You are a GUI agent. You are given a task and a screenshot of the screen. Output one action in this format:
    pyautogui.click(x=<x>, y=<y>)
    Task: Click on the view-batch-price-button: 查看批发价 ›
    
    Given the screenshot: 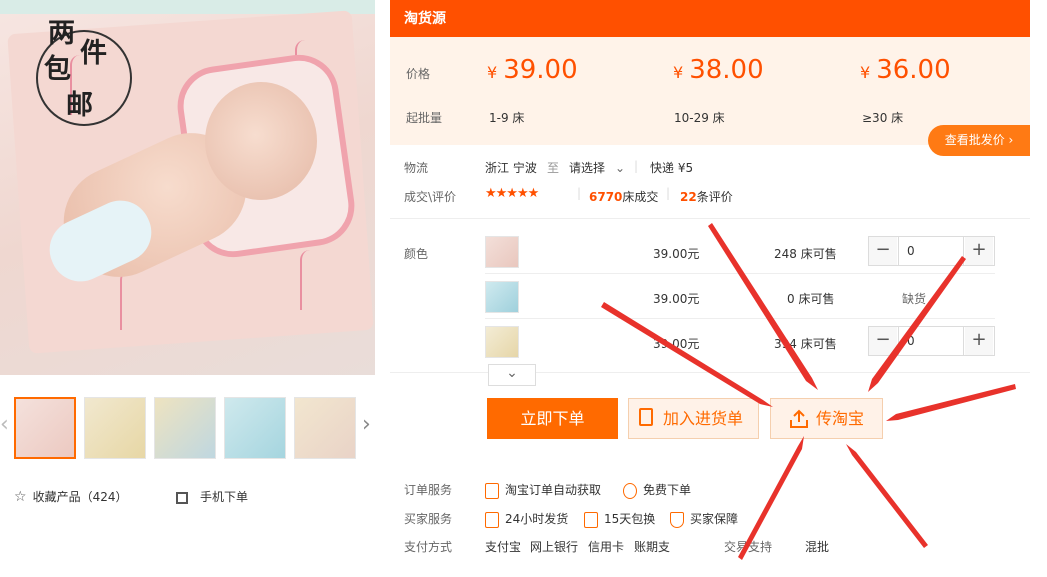 What is the action you would take?
    pyautogui.click(x=979, y=140)
    